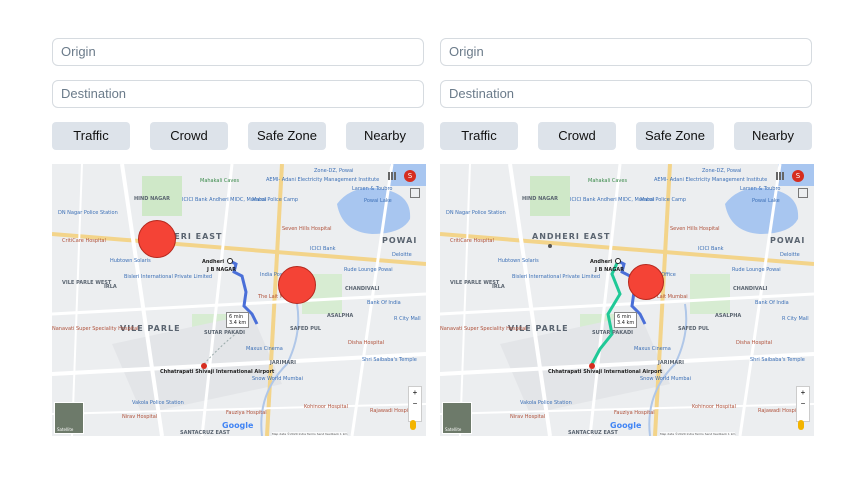  Describe the element at coordinates (130, 261) in the screenshot. I see `poi-label: Hubtown Solaris` at that location.